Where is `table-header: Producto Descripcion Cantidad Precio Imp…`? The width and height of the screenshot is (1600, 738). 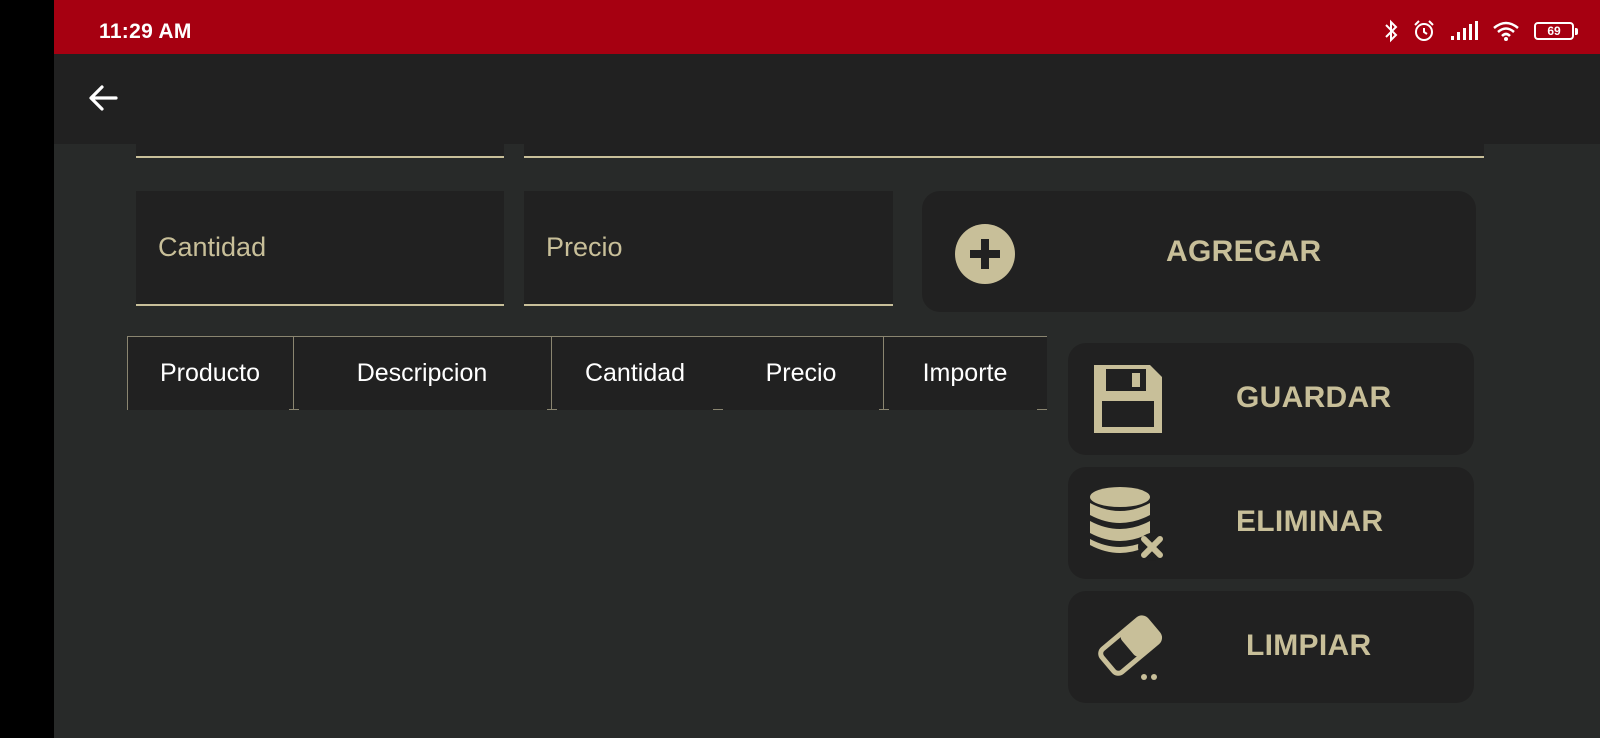 table-header: Producto Descripcion Cantidad Precio Imp… is located at coordinates (587, 373).